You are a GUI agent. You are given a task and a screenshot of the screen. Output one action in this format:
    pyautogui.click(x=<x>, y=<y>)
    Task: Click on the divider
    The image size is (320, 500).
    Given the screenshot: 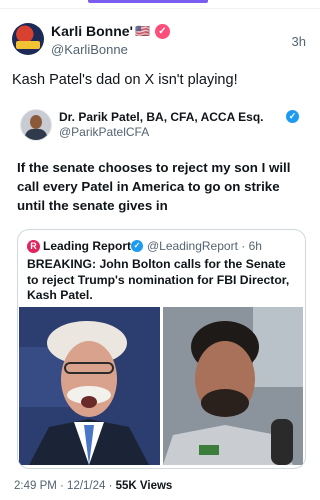 What is the action you would take?
    pyautogui.click(x=160, y=8)
    